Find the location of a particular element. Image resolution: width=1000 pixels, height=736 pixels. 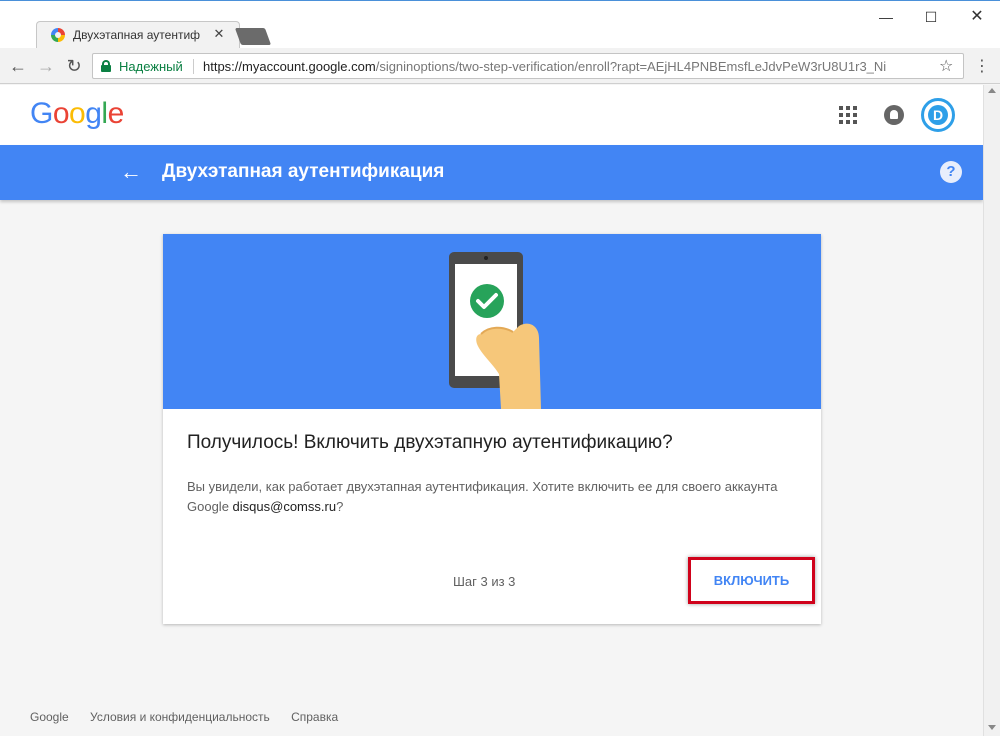

tab-close-icon: ✕ is located at coordinates (219, 34).